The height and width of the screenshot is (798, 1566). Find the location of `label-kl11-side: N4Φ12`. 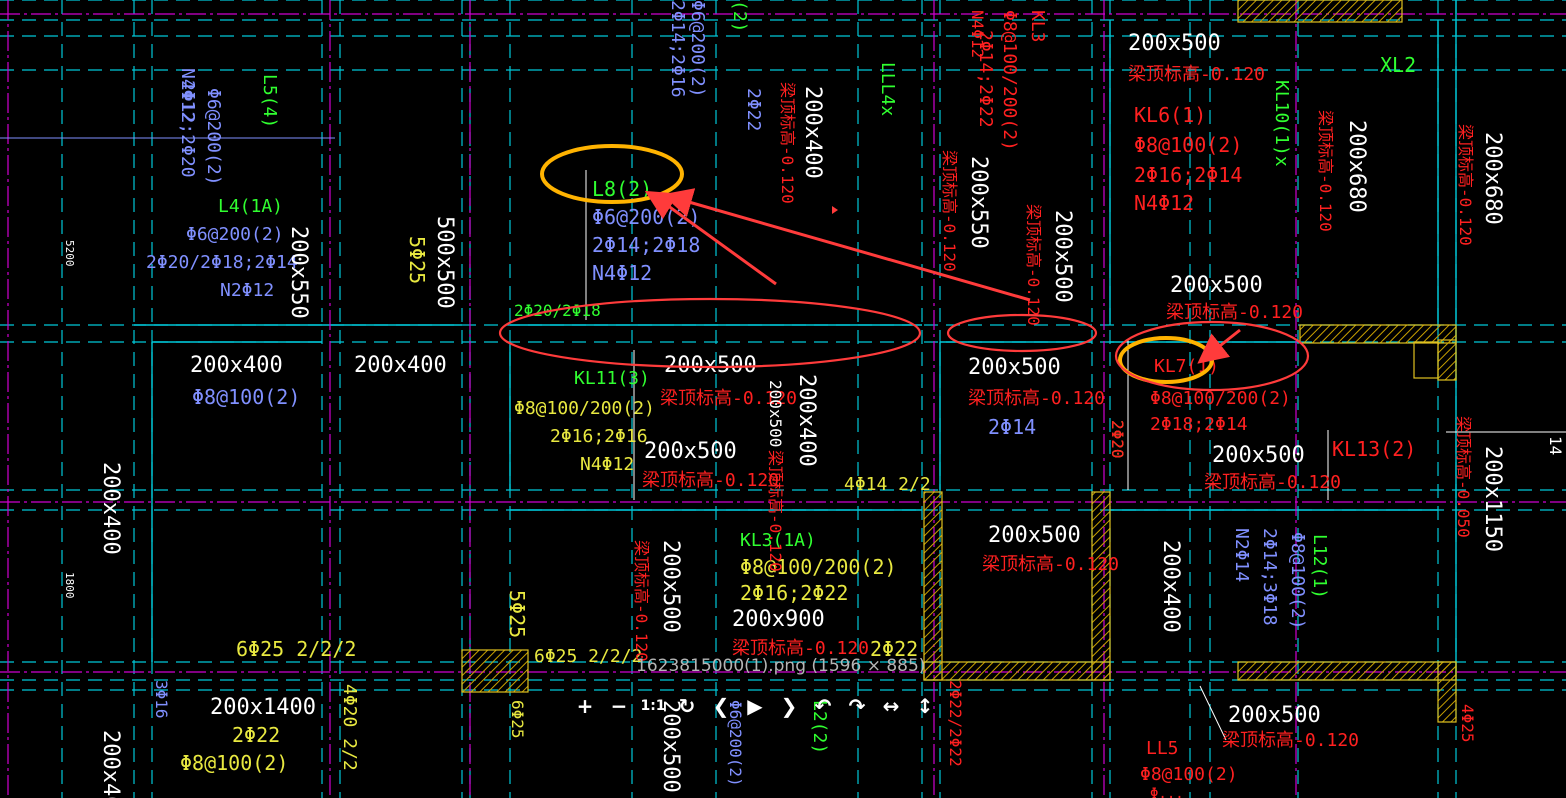

label-kl11-side: N4Φ12 is located at coordinates (607, 464).